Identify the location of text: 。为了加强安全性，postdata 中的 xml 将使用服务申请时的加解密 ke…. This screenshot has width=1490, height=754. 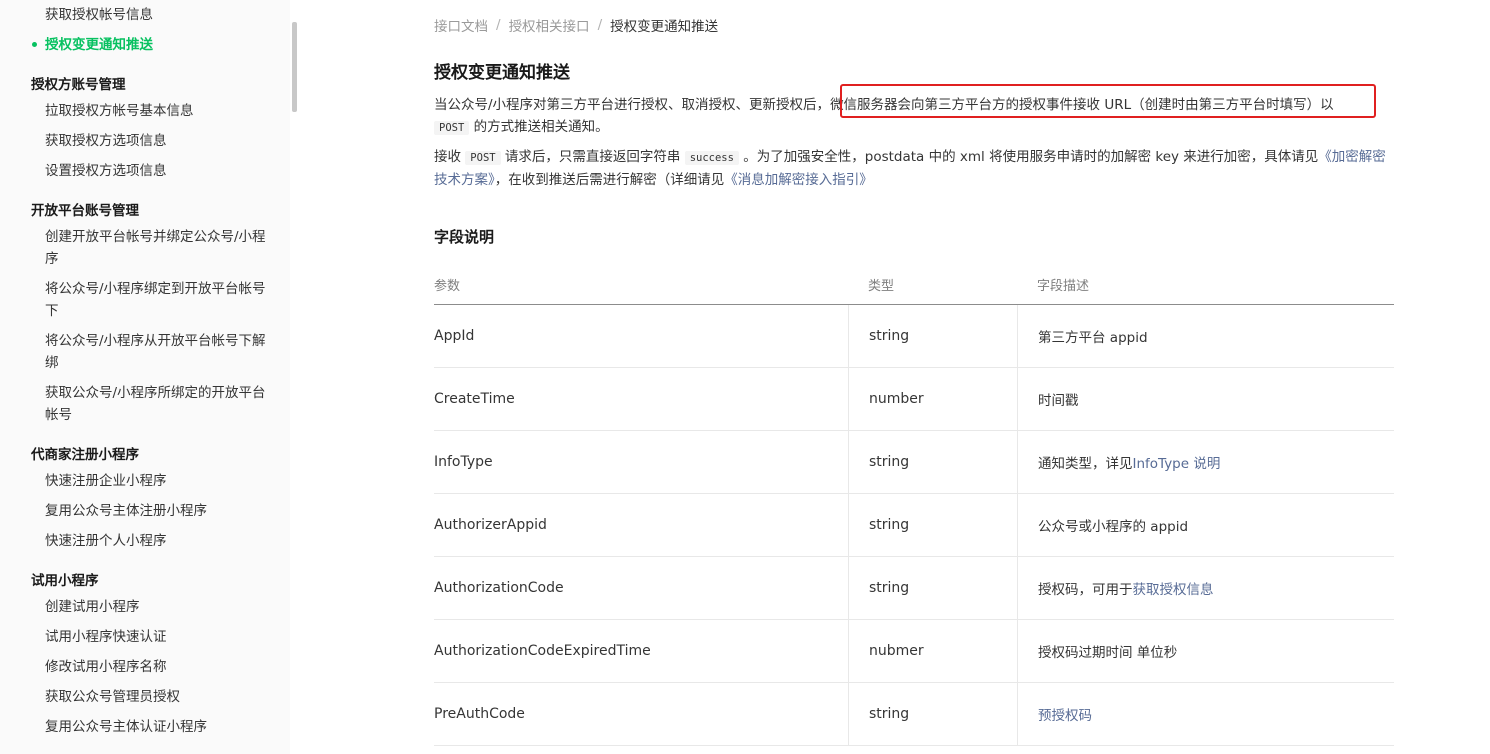
(1028, 157).